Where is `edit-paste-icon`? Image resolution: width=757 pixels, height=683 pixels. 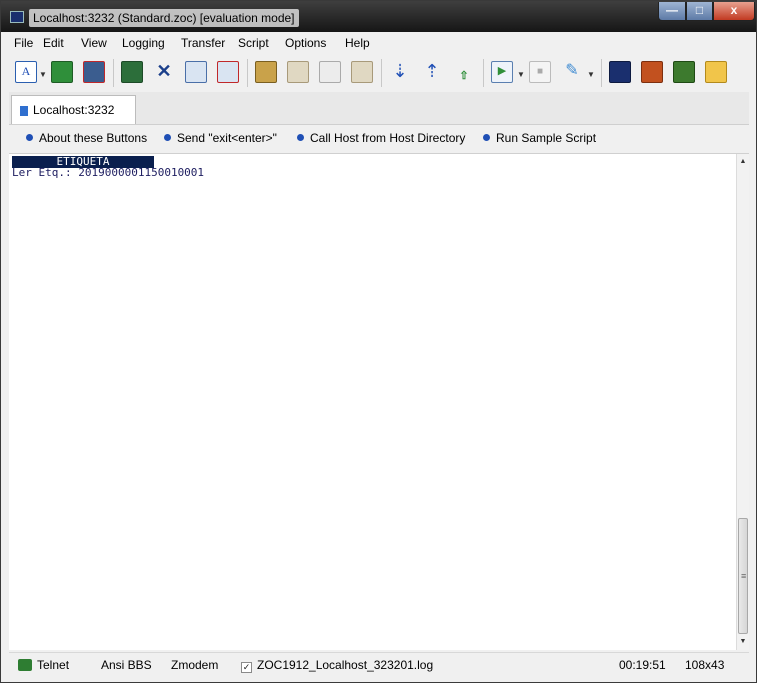
edit-paste-icon is located at coordinates (330, 72).